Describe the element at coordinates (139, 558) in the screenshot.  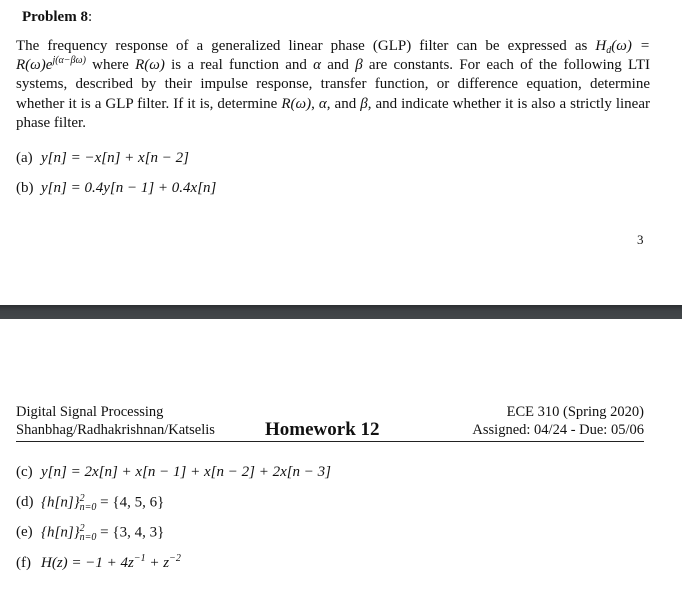
I see `math-sup: −1` at that location.